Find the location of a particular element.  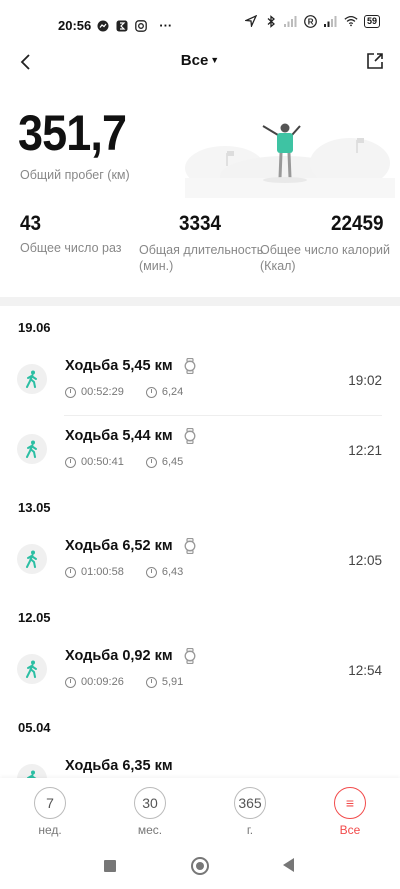

home-button is located at coordinates (200, 866).